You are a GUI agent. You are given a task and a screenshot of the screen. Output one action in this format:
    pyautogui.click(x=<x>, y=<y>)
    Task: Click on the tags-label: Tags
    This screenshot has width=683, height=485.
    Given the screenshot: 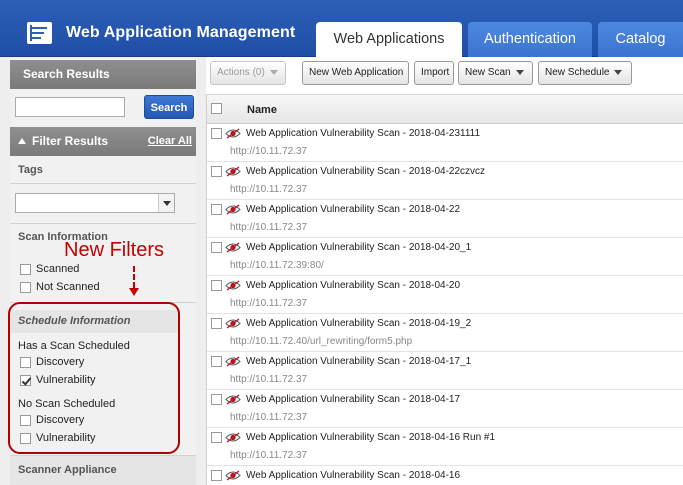 What is the action you would take?
    pyautogui.click(x=30, y=170)
    